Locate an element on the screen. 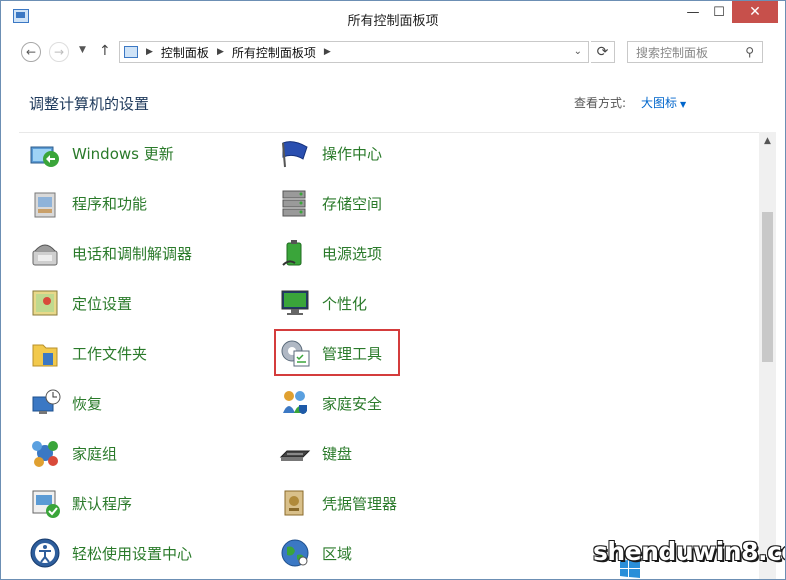 The width and height of the screenshot is (786, 580). item-label: 轻松使用设置中心 is located at coordinates (132, 553).